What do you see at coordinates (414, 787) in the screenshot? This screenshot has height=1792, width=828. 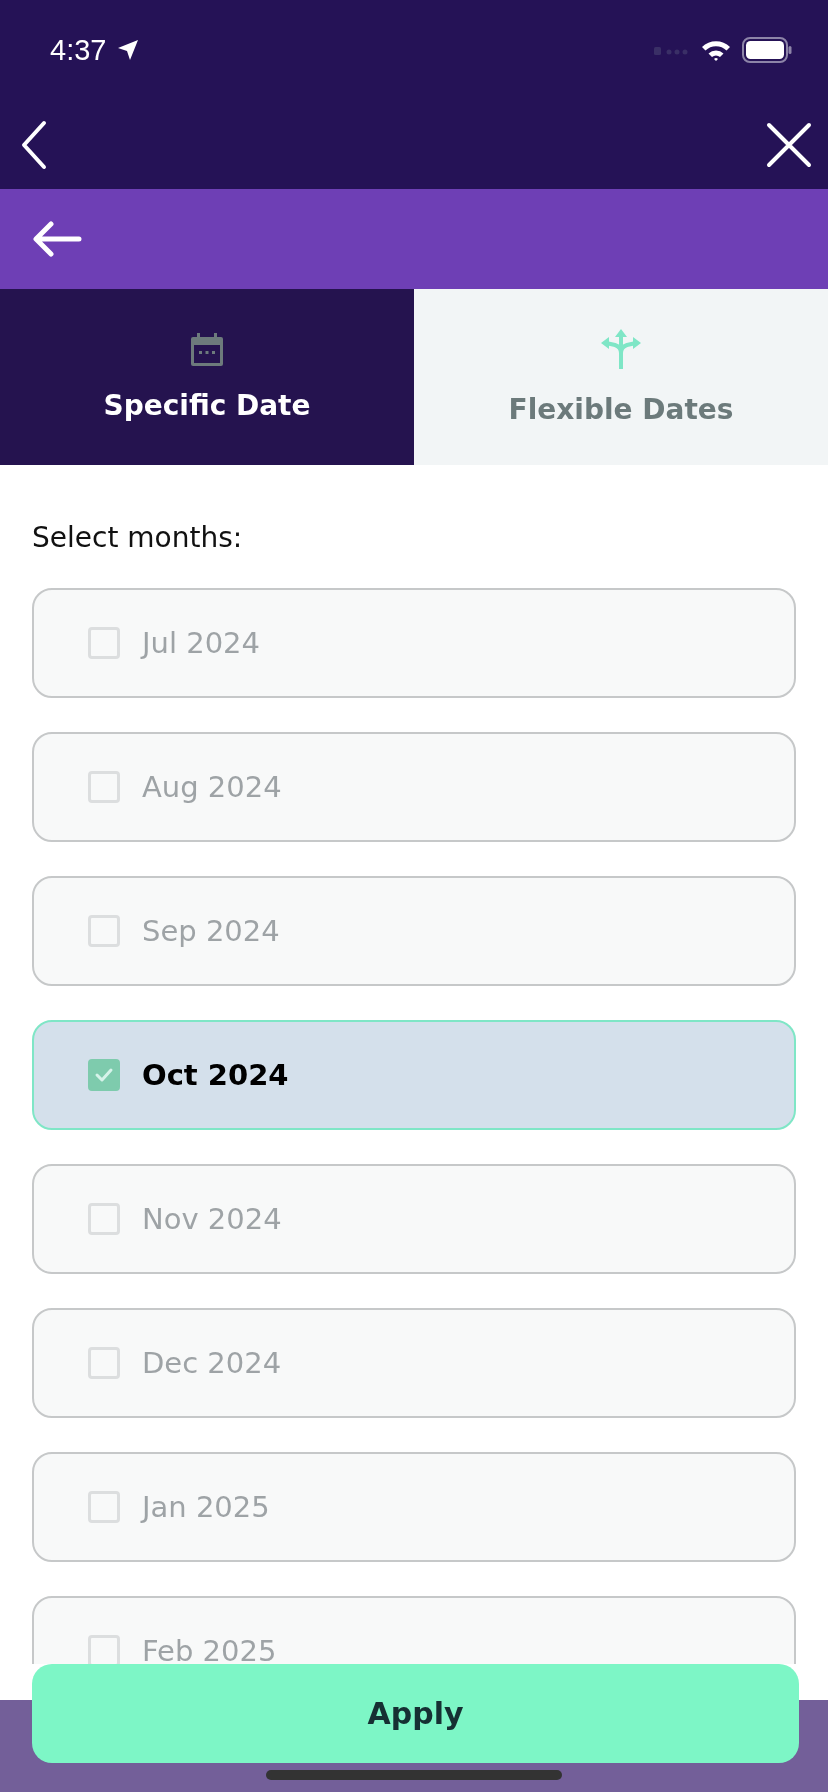 I see `month-option: Aug 2024` at bounding box center [414, 787].